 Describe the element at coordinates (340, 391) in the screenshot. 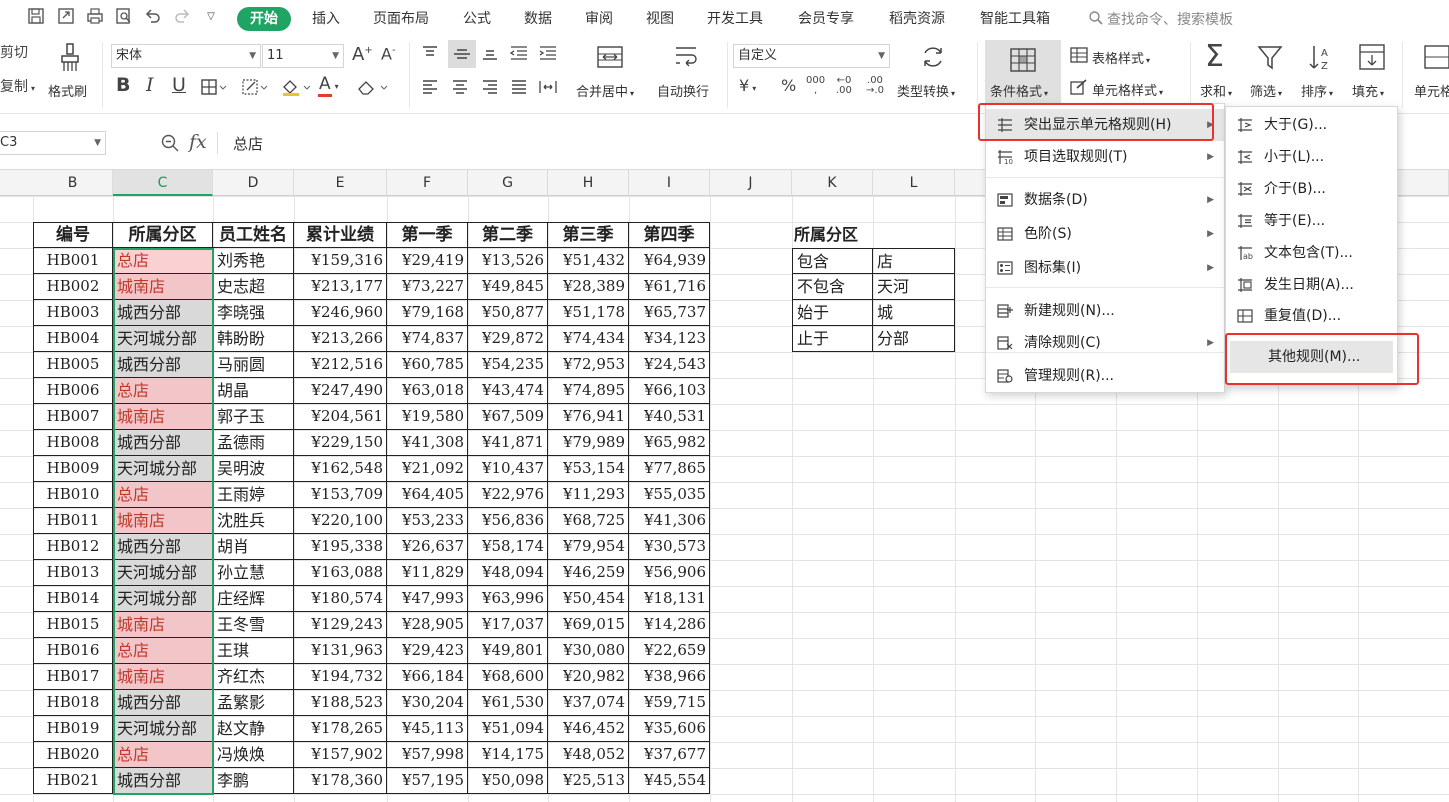

I see `table-cell: ¥247,490` at that location.